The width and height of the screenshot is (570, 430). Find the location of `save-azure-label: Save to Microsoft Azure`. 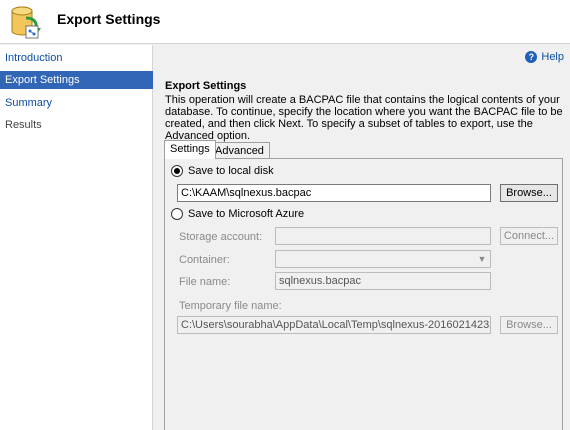

save-azure-label: Save to Microsoft Azure is located at coordinates (246, 214).